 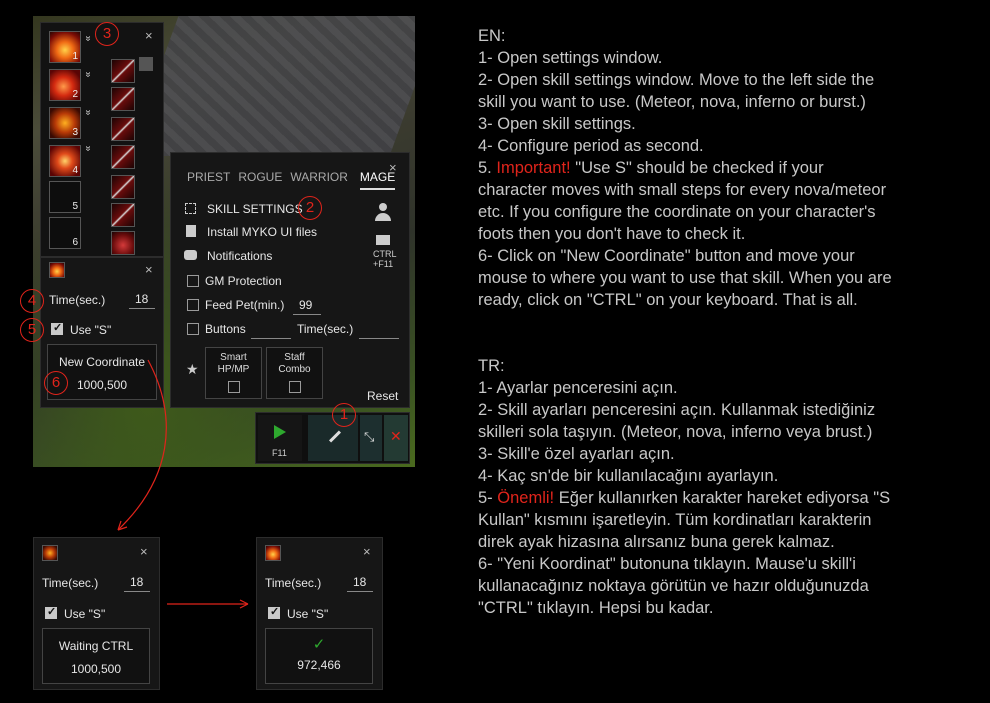 I want to click on tab-priest: PRIEST, so click(x=208, y=180).